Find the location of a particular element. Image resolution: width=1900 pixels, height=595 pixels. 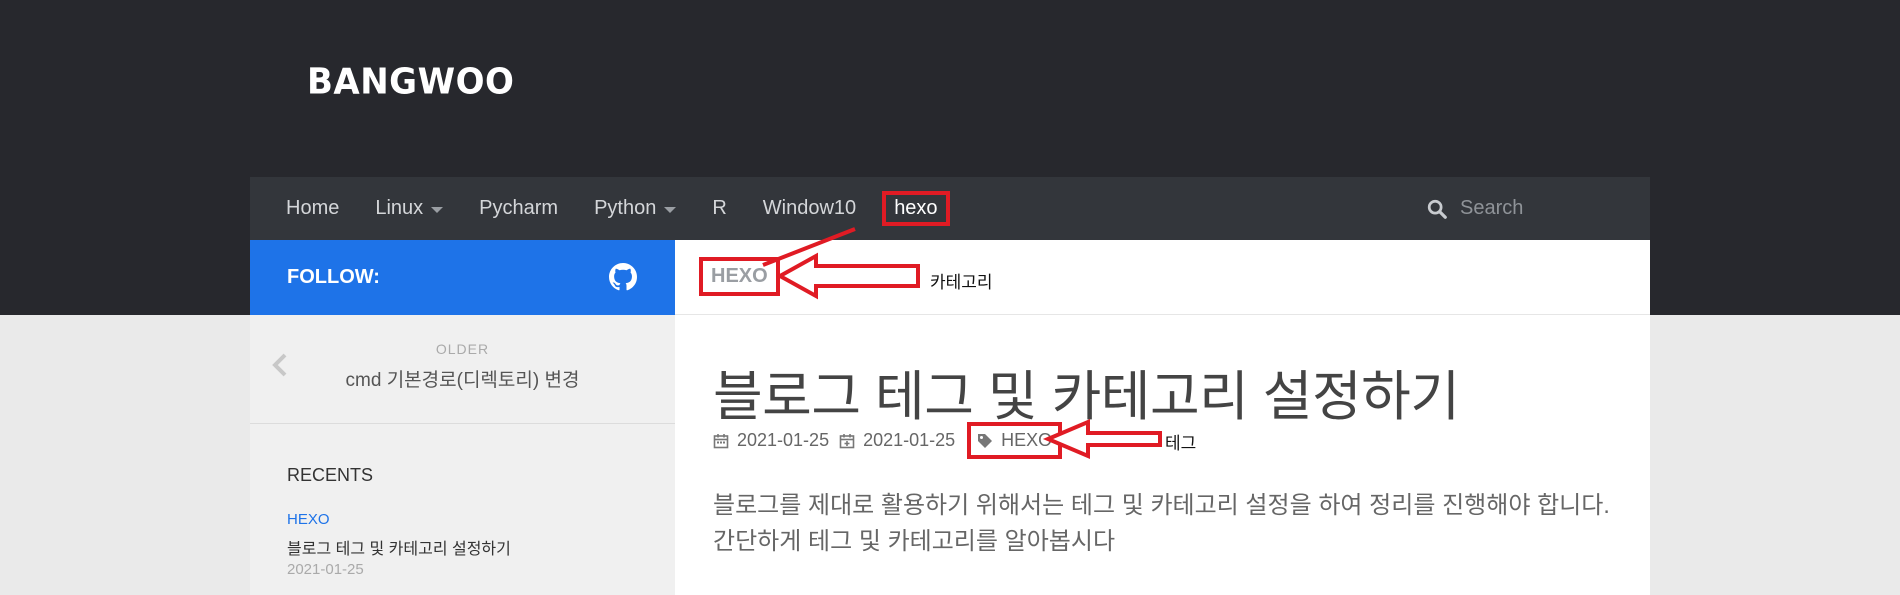

nav-item-window10: Window10 is located at coordinates (809, 208).